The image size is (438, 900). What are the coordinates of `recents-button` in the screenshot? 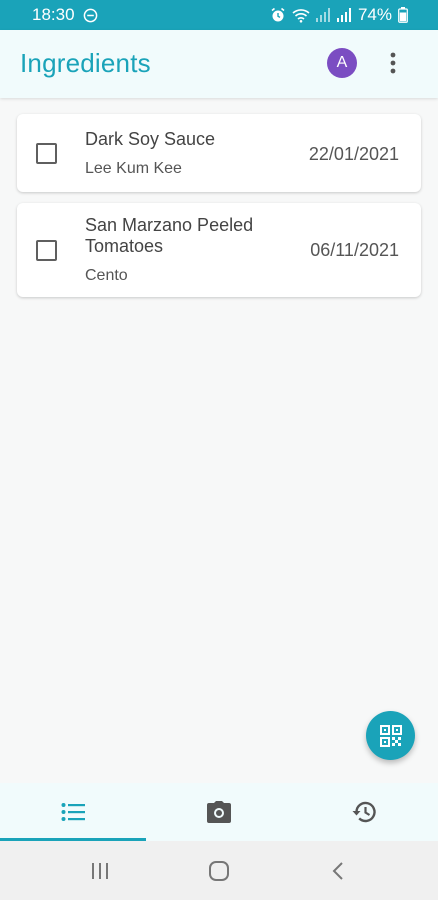 It's located at (100, 871).